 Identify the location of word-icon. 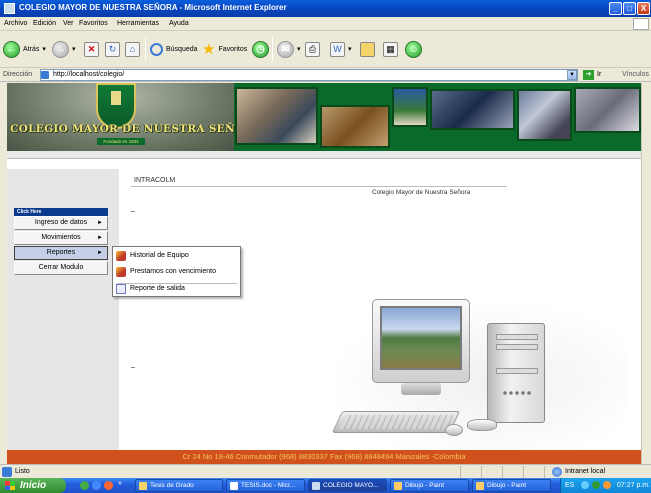
(234, 486).